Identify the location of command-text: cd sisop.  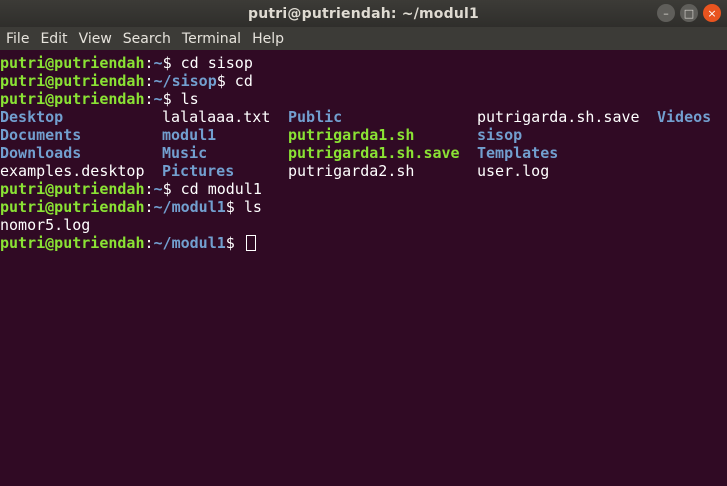
(212, 63).